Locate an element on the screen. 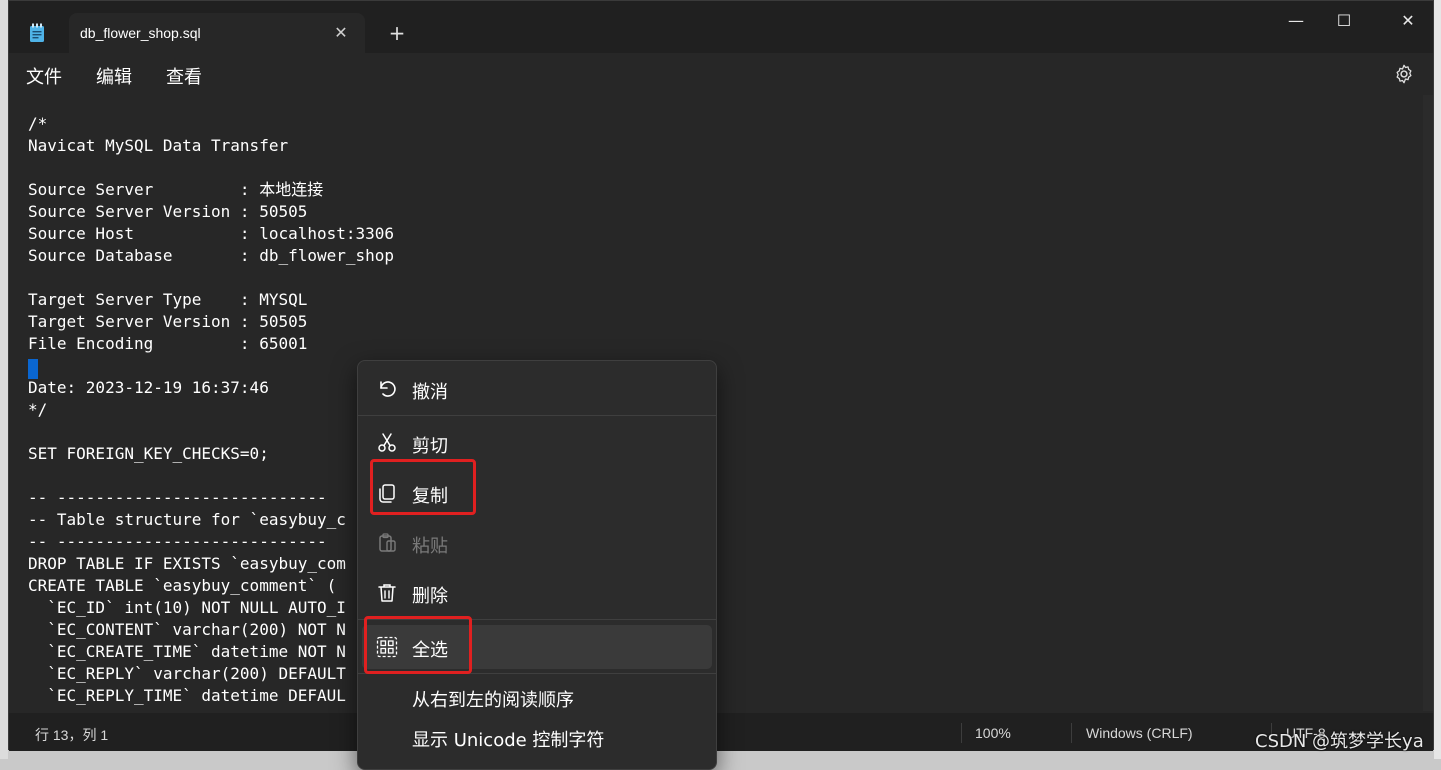 This screenshot has height=770, width=1441. new-tab-button: + is located at coordinates (397, 33).